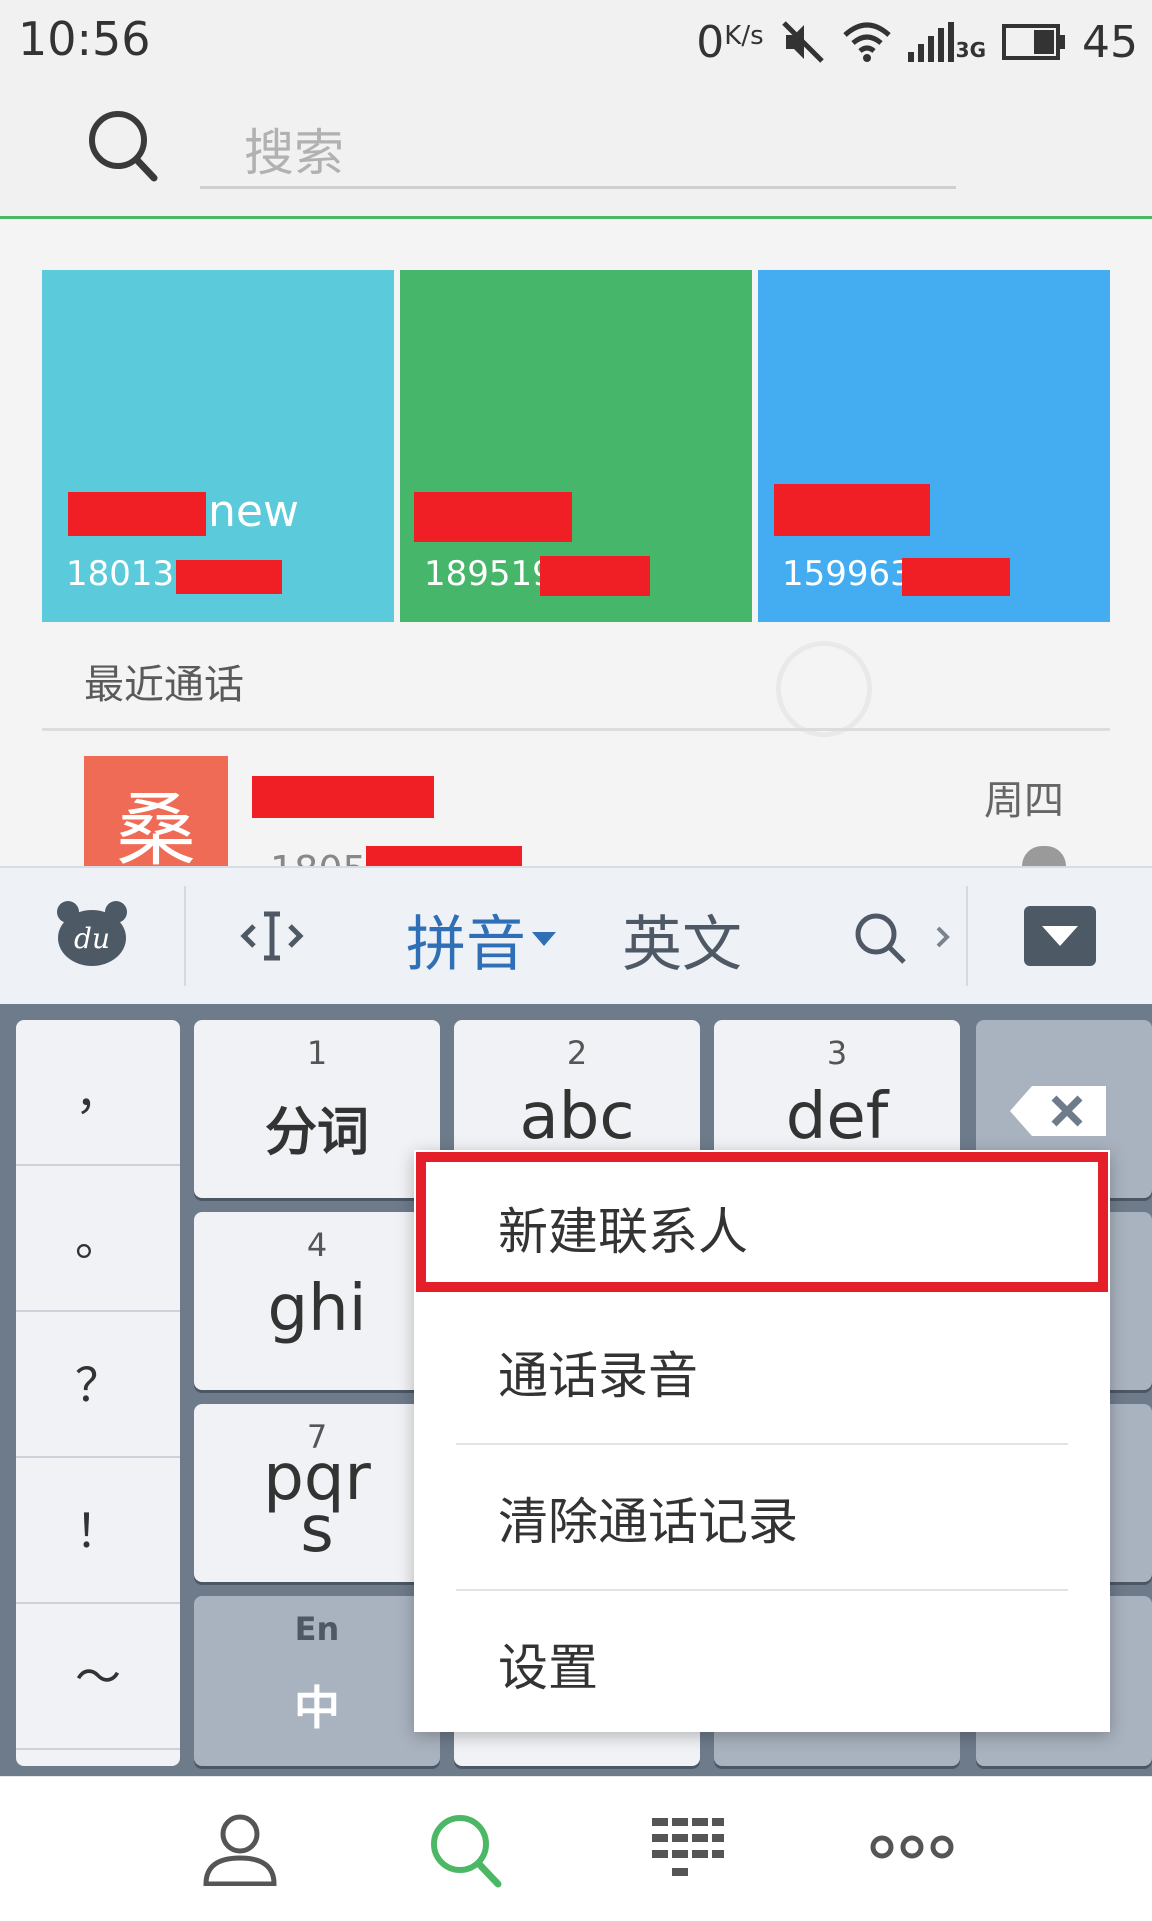  I want to click on wifi-icon, so click(866, 42).